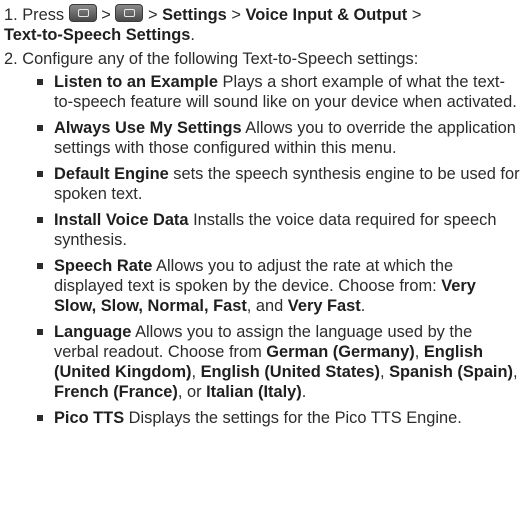 The image size is (524, 519). Describe the element at coordinates (326, 15) in the screenshot. I see `path-voice-input-output: Voice Input & Output` at that location.